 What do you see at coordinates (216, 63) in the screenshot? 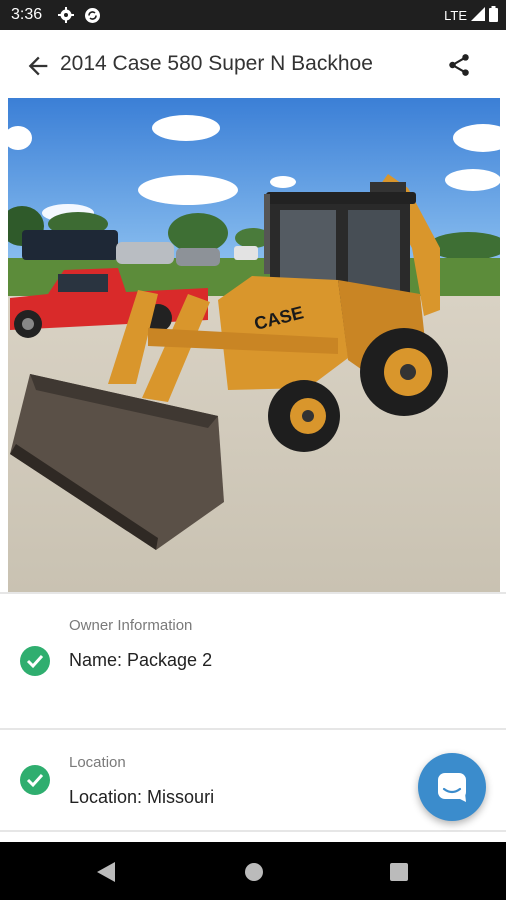
I see `page-title: 2014 Case 580 Super N Backhoe` at bounding box center [216, 63].